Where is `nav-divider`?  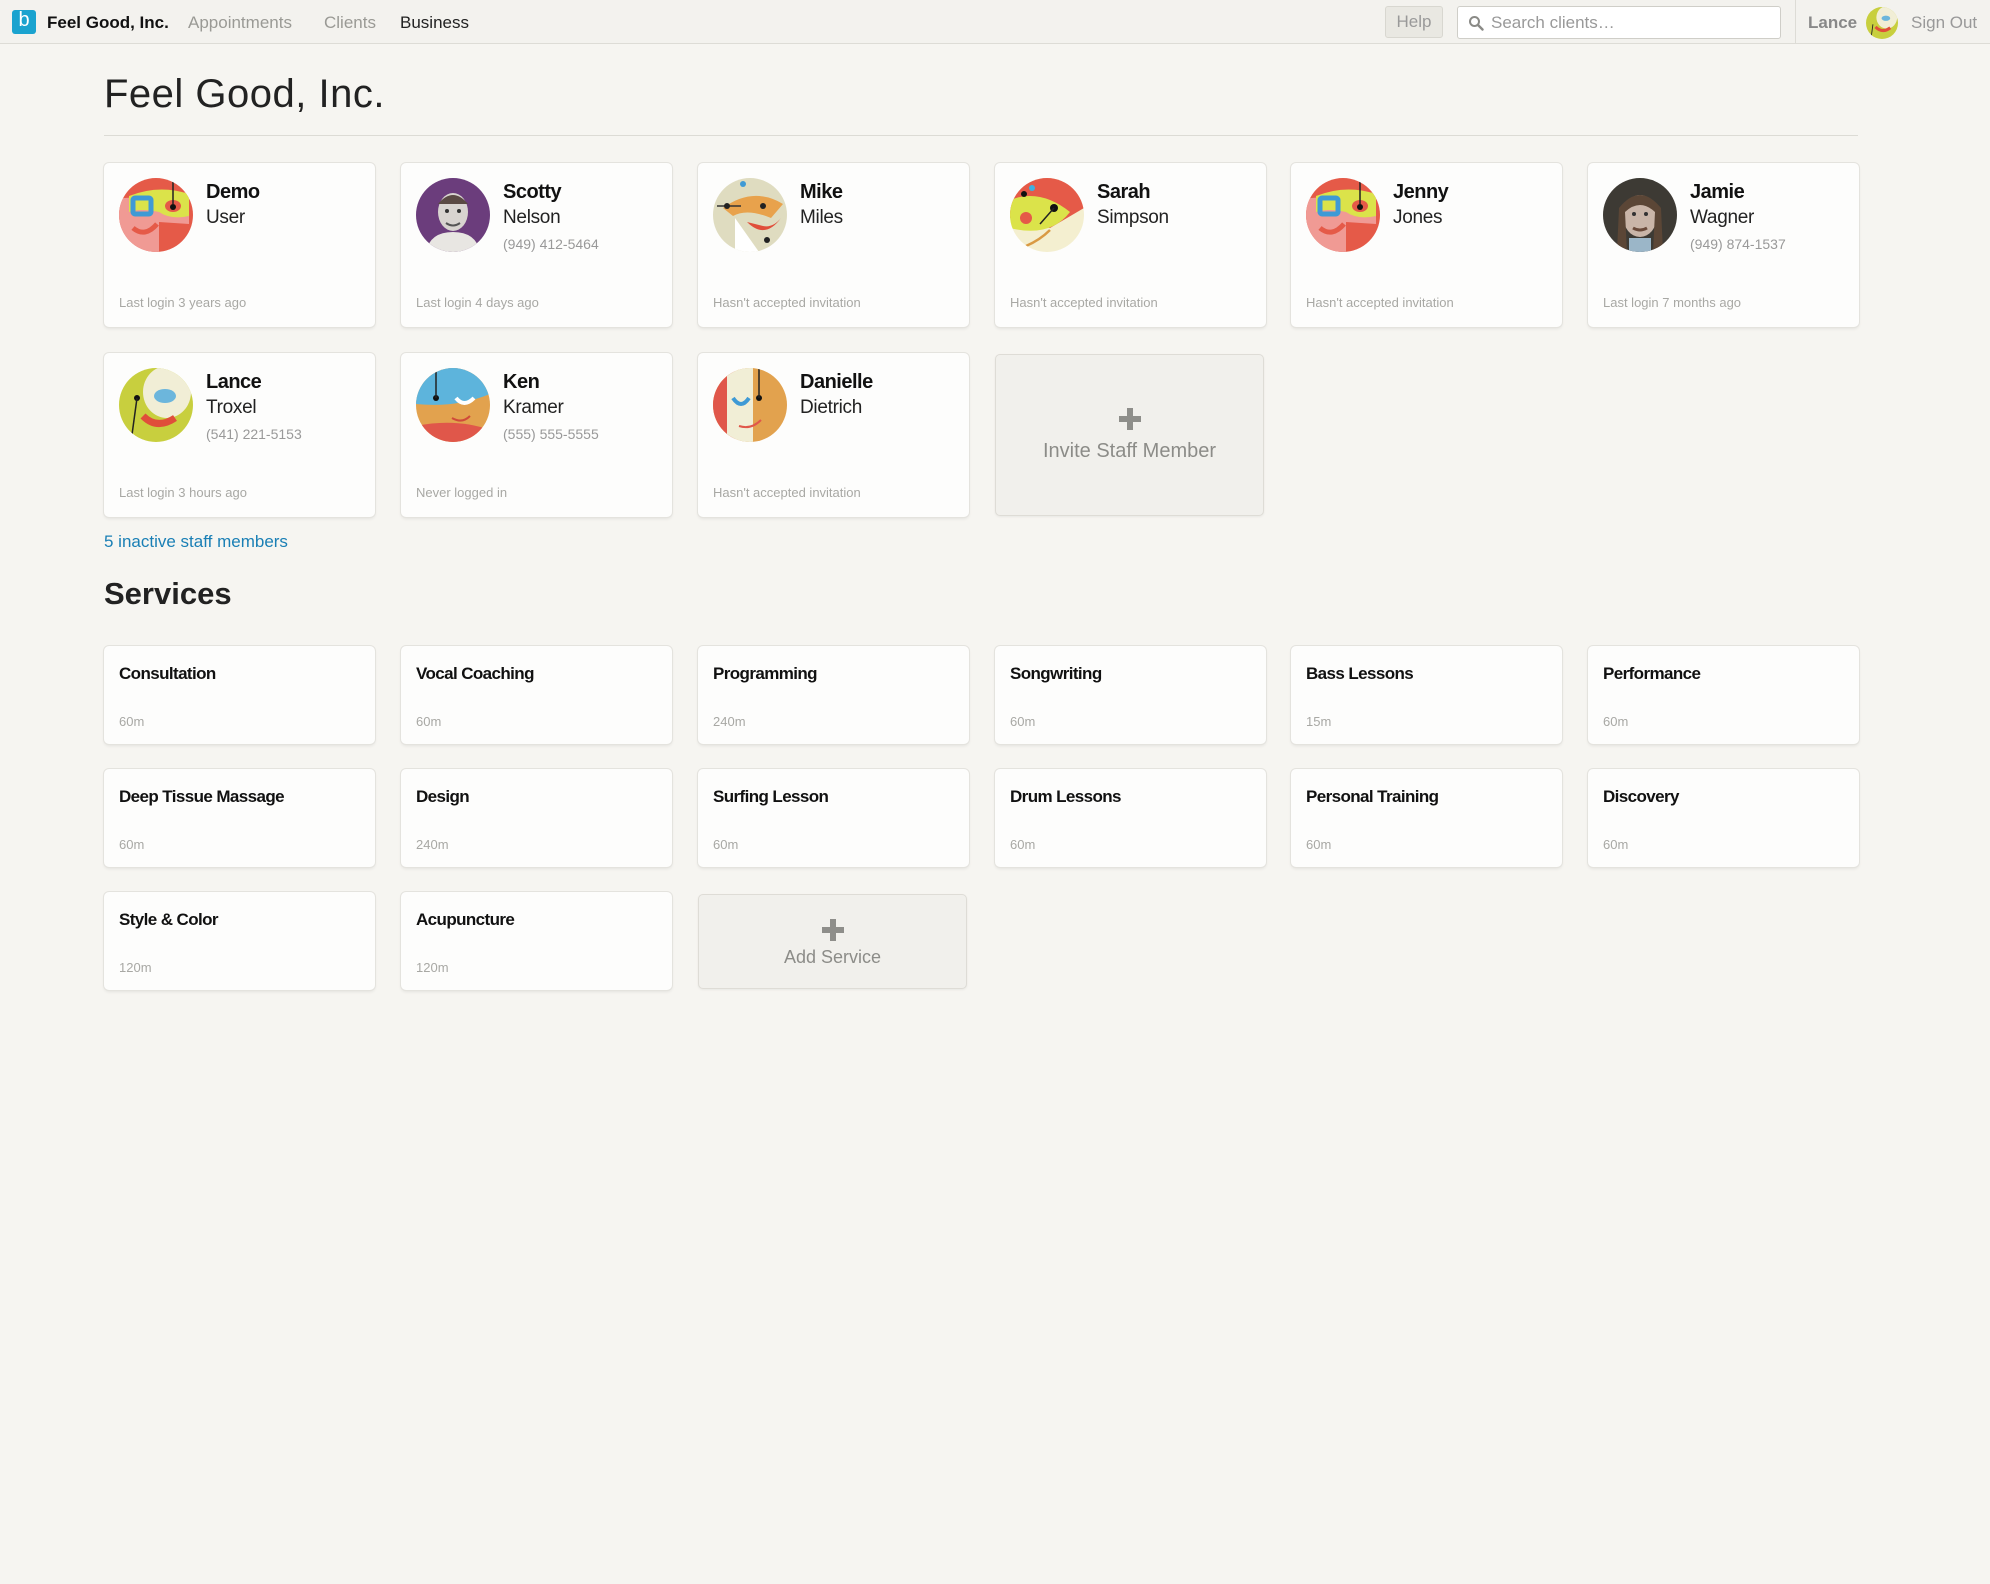
nav-divider is located at coordinates (1795, 22).